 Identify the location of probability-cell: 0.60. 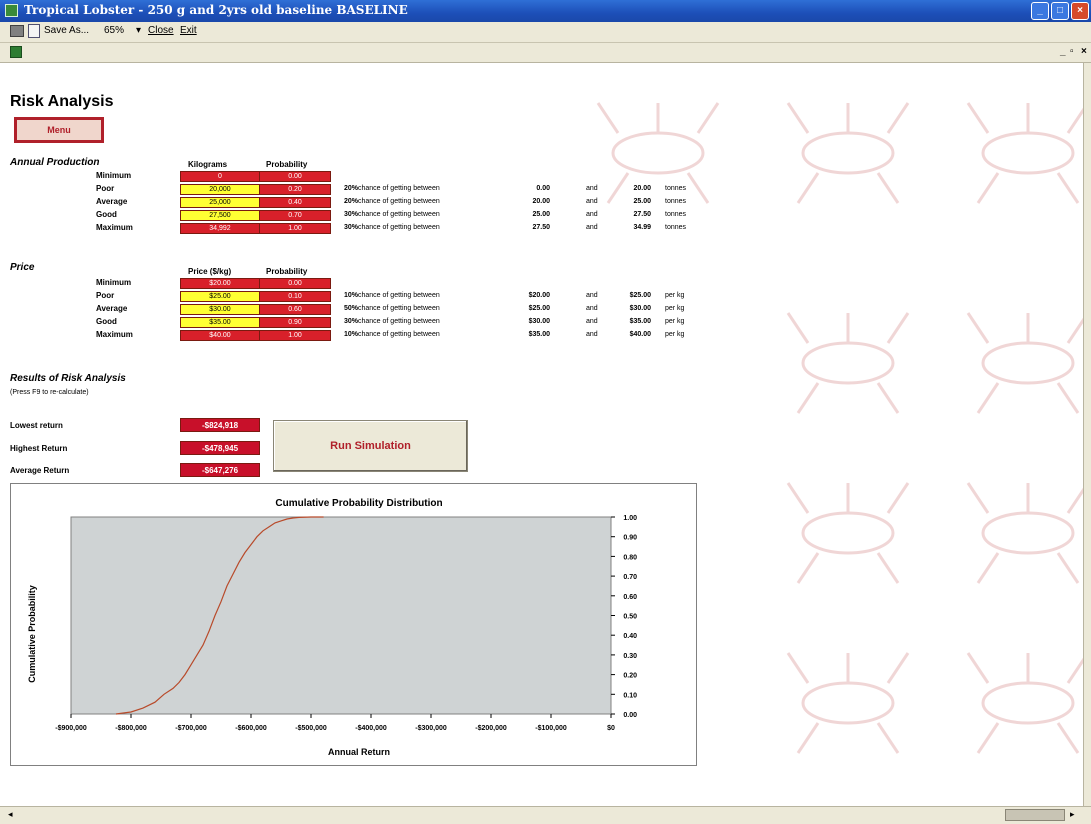
(295, 309).